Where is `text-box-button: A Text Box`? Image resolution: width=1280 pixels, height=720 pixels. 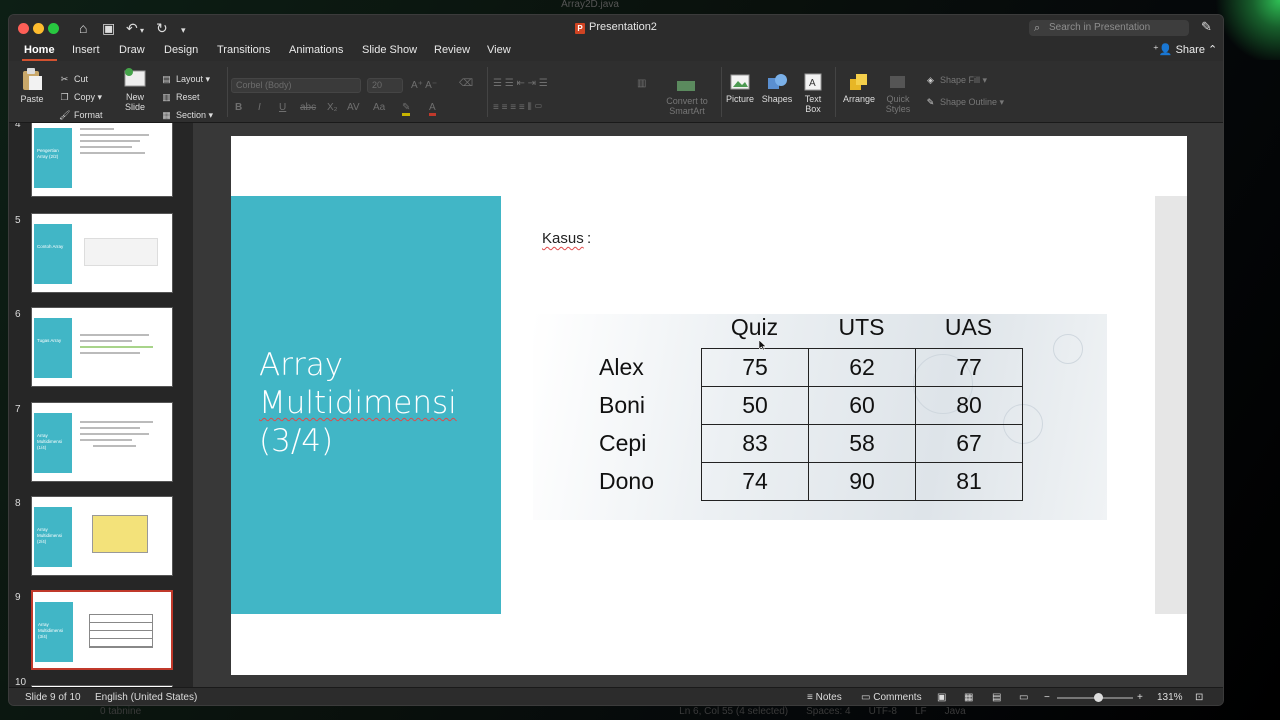
text-box-button: A Text Box is located at coordinates (813, 93).